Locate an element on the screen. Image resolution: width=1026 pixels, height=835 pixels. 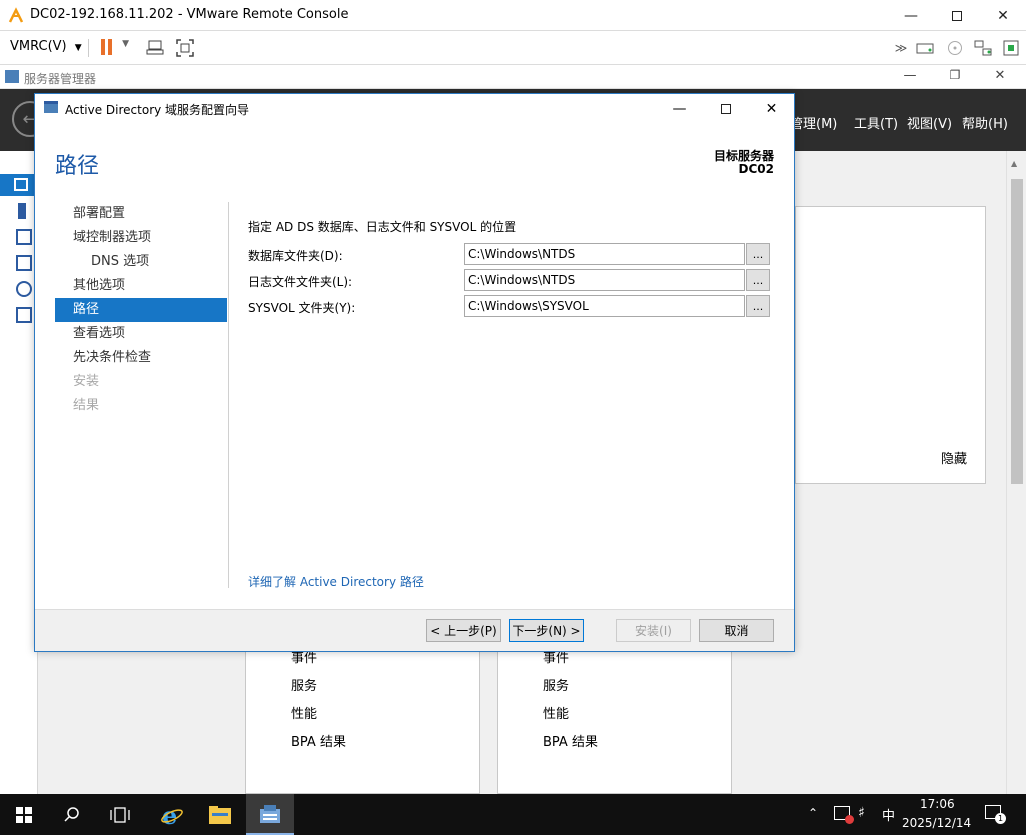
sysvol-folder-label: SYSVOL 文件夹(Y): is located at coordinates (302, 308).